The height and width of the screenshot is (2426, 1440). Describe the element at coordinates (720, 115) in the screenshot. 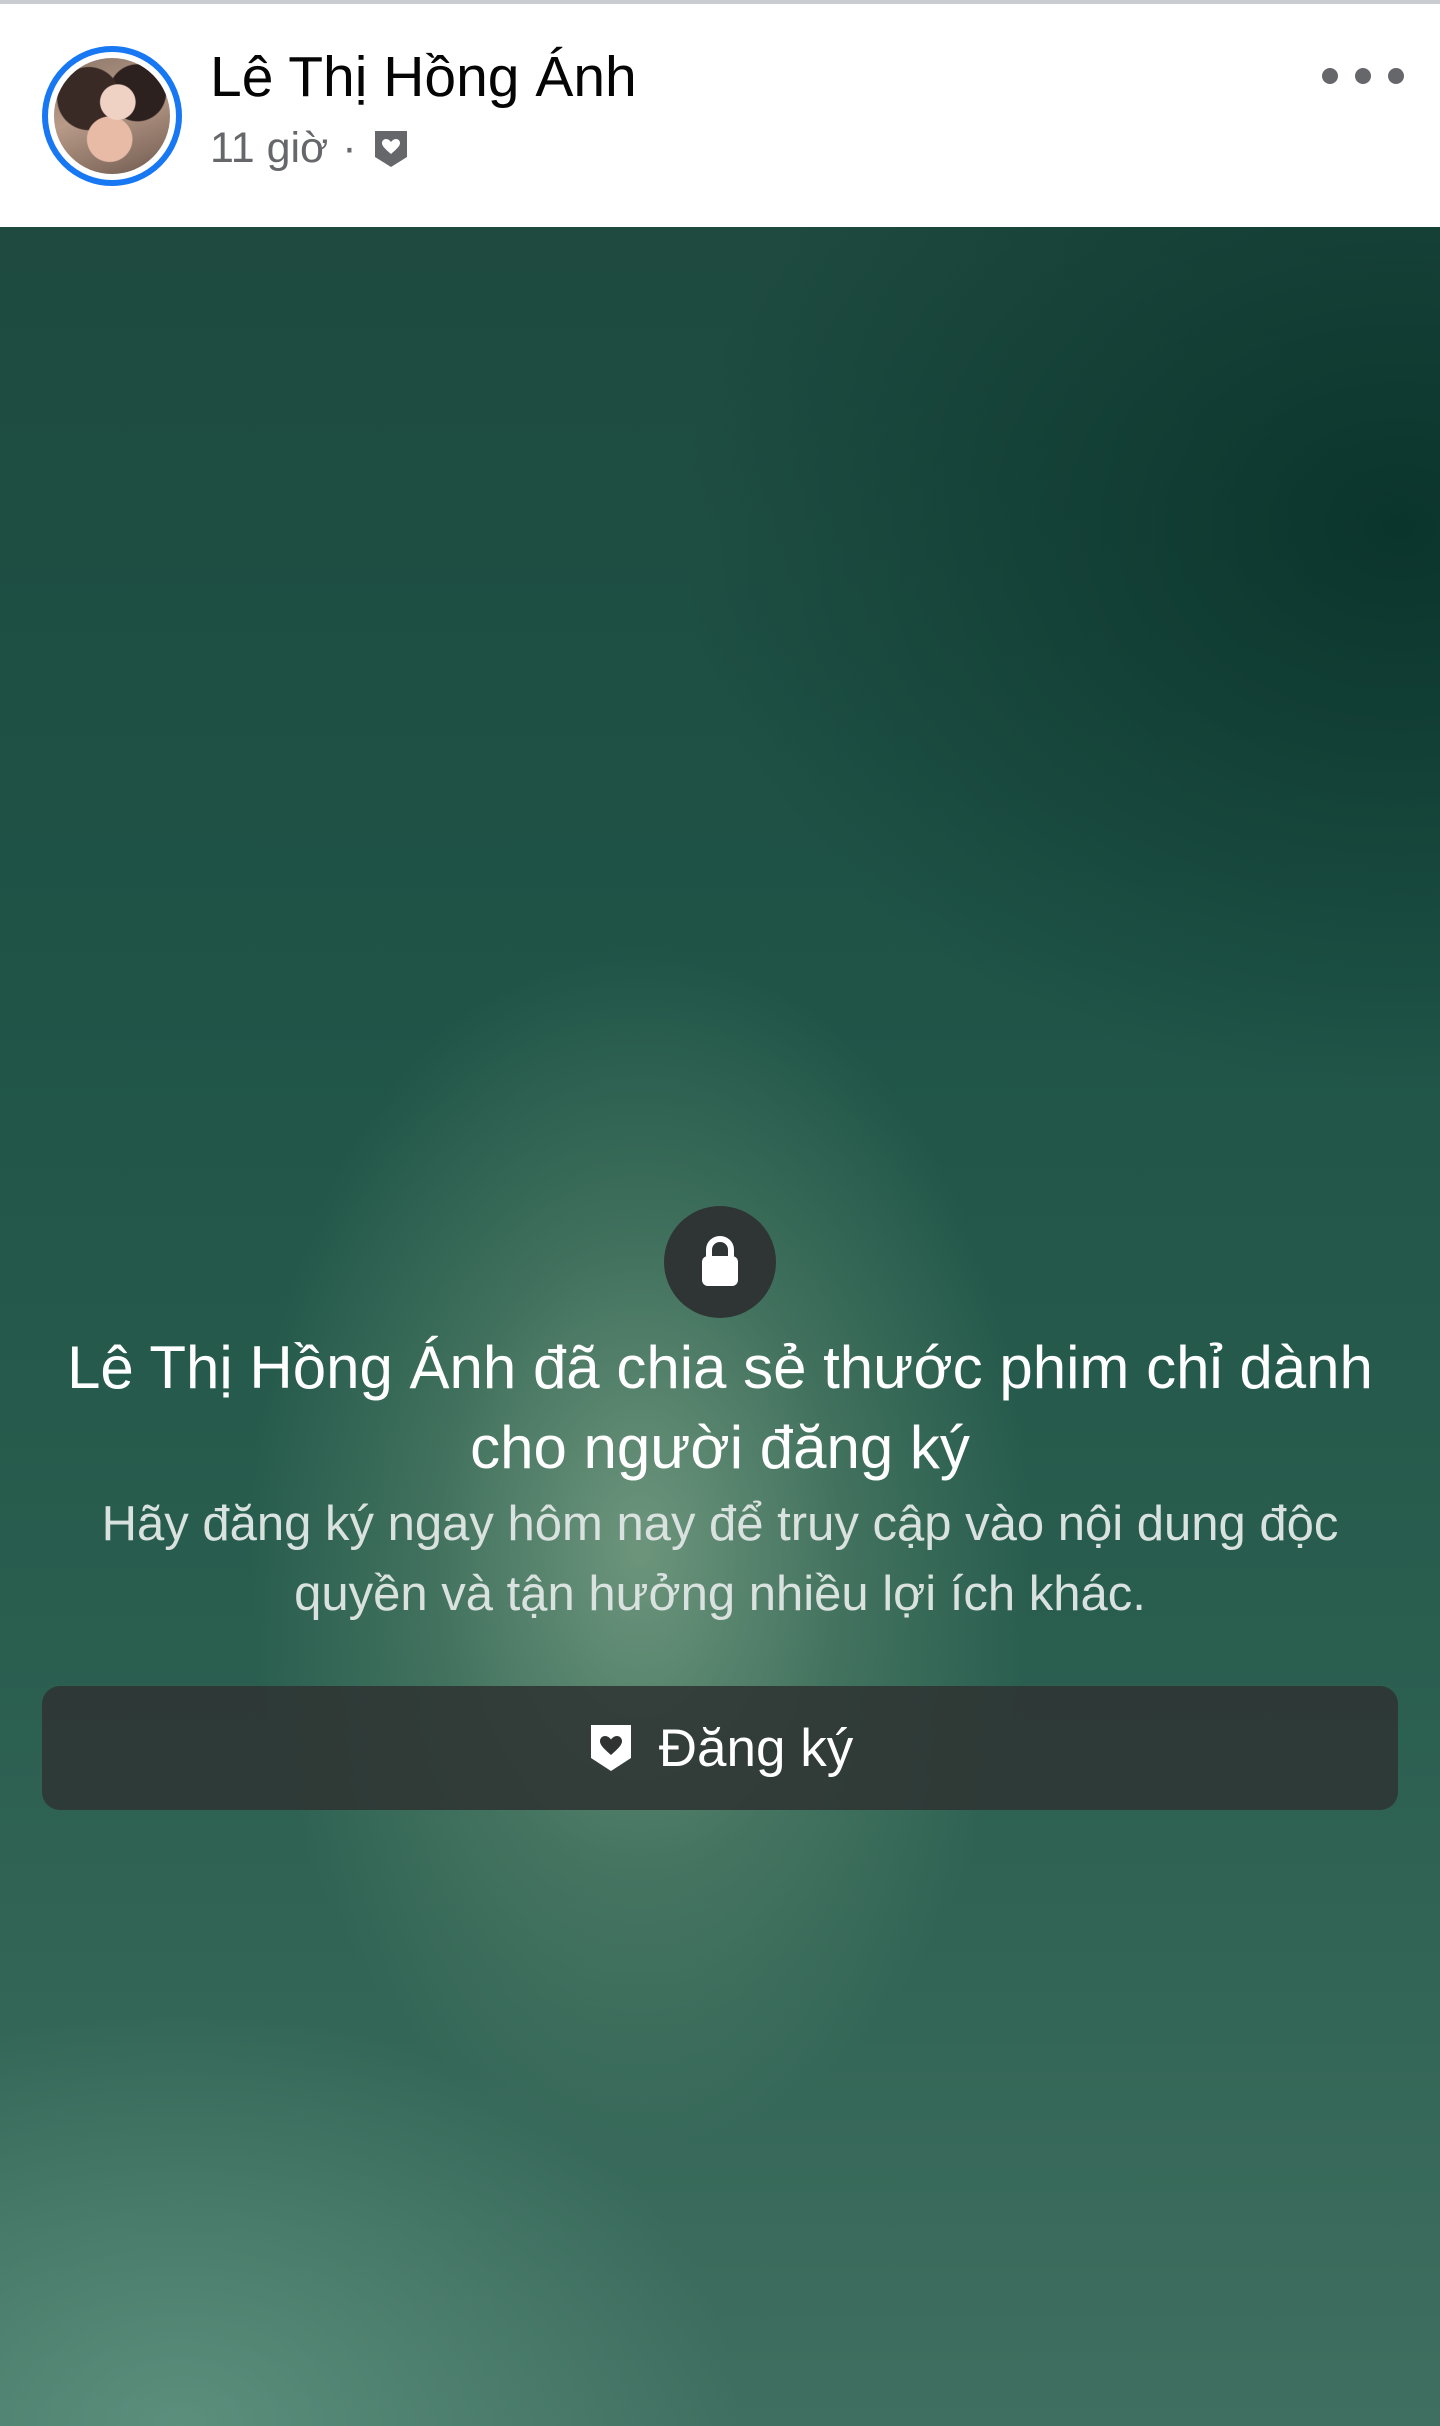

I see `post-header: Lê Thị Hồng Ánh 11 giờ ·` at that location.